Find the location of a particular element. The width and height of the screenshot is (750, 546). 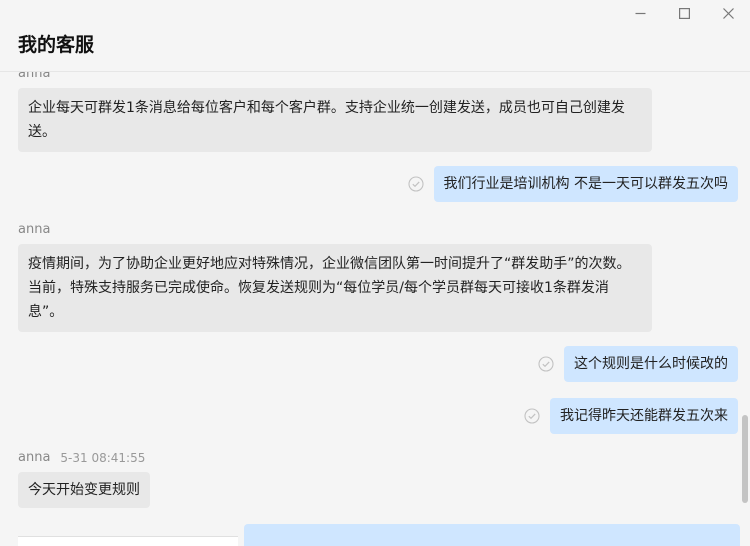

outgoing-message: 我记得昨天还能群发五次来 is located at coordinates (631, 416).